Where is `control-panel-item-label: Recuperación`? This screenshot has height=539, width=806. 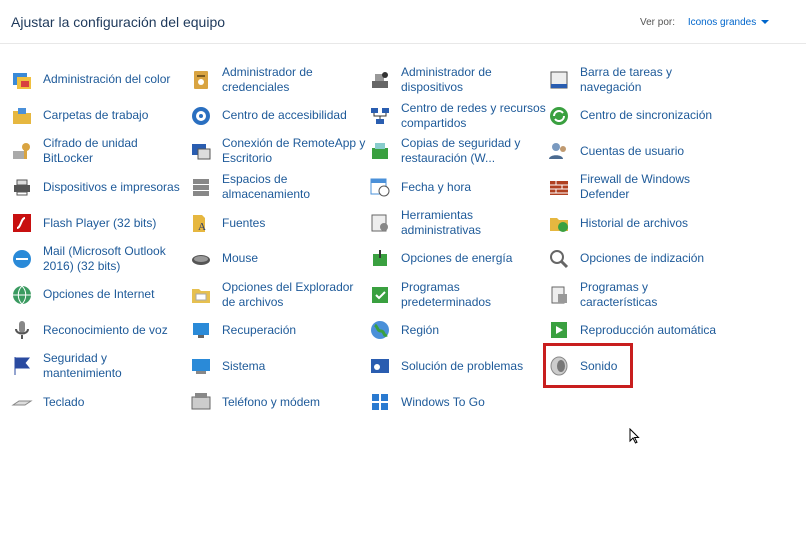 control-panel-item-label: Recuperación is located at coordinates (259, 329).